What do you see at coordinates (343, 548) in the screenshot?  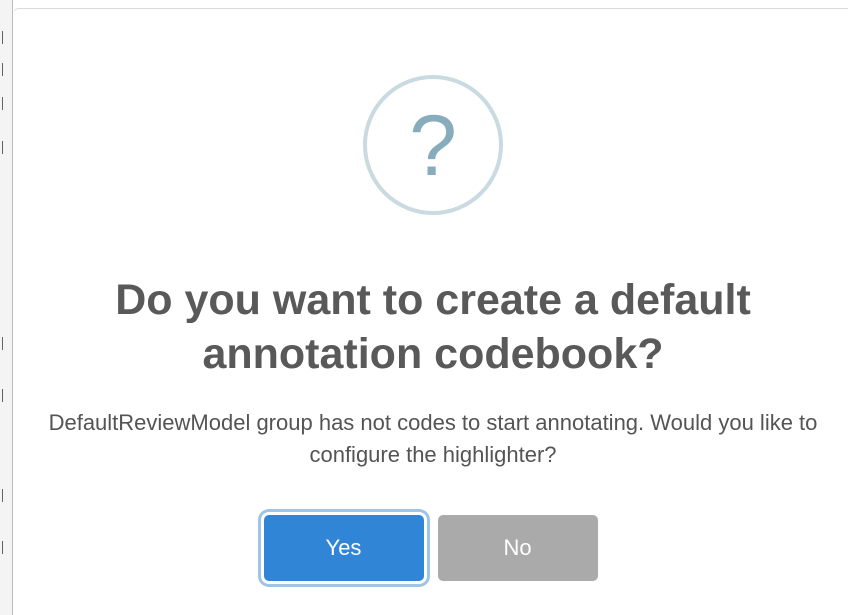 I see `yes-button: Yes` at bounding box center [343, 548].